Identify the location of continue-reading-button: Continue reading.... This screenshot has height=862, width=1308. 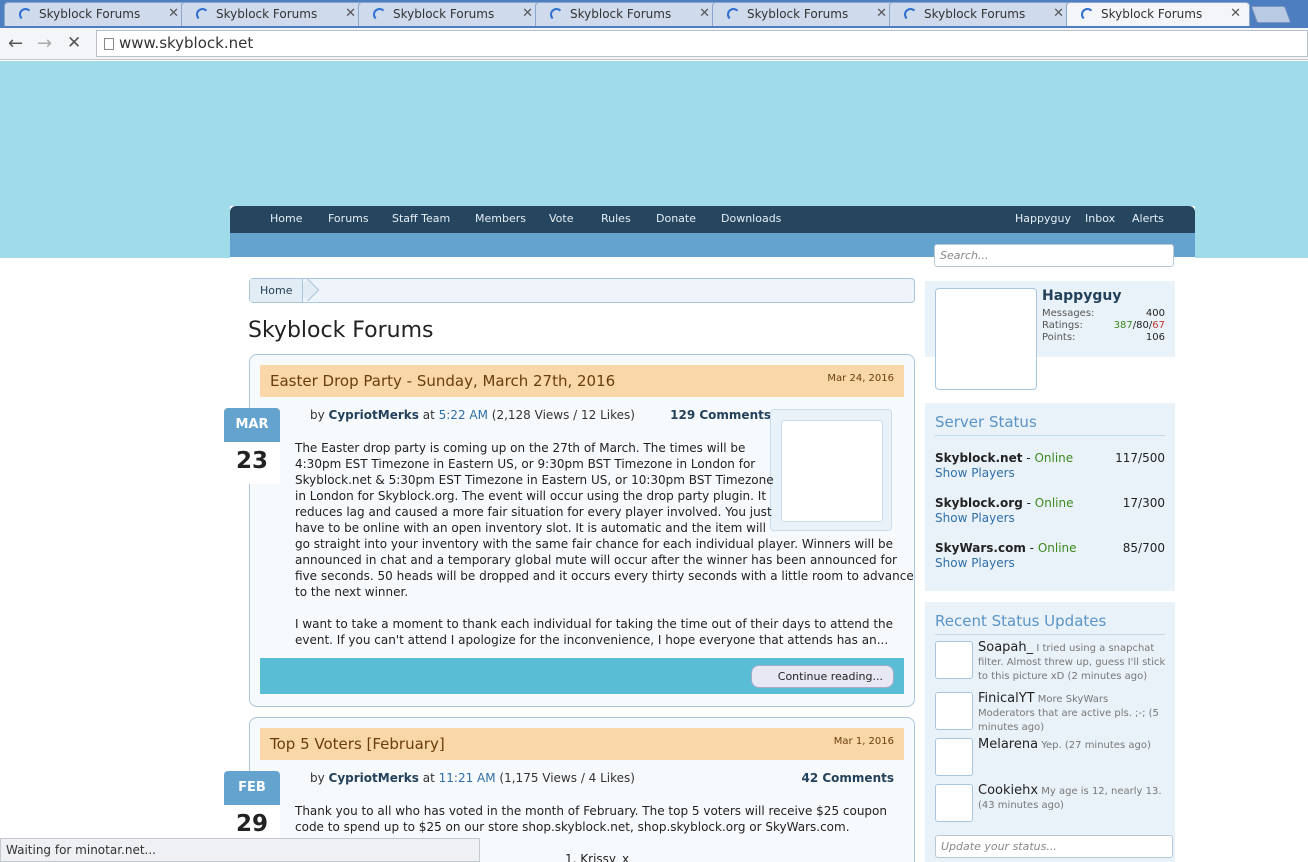
(822, 676).